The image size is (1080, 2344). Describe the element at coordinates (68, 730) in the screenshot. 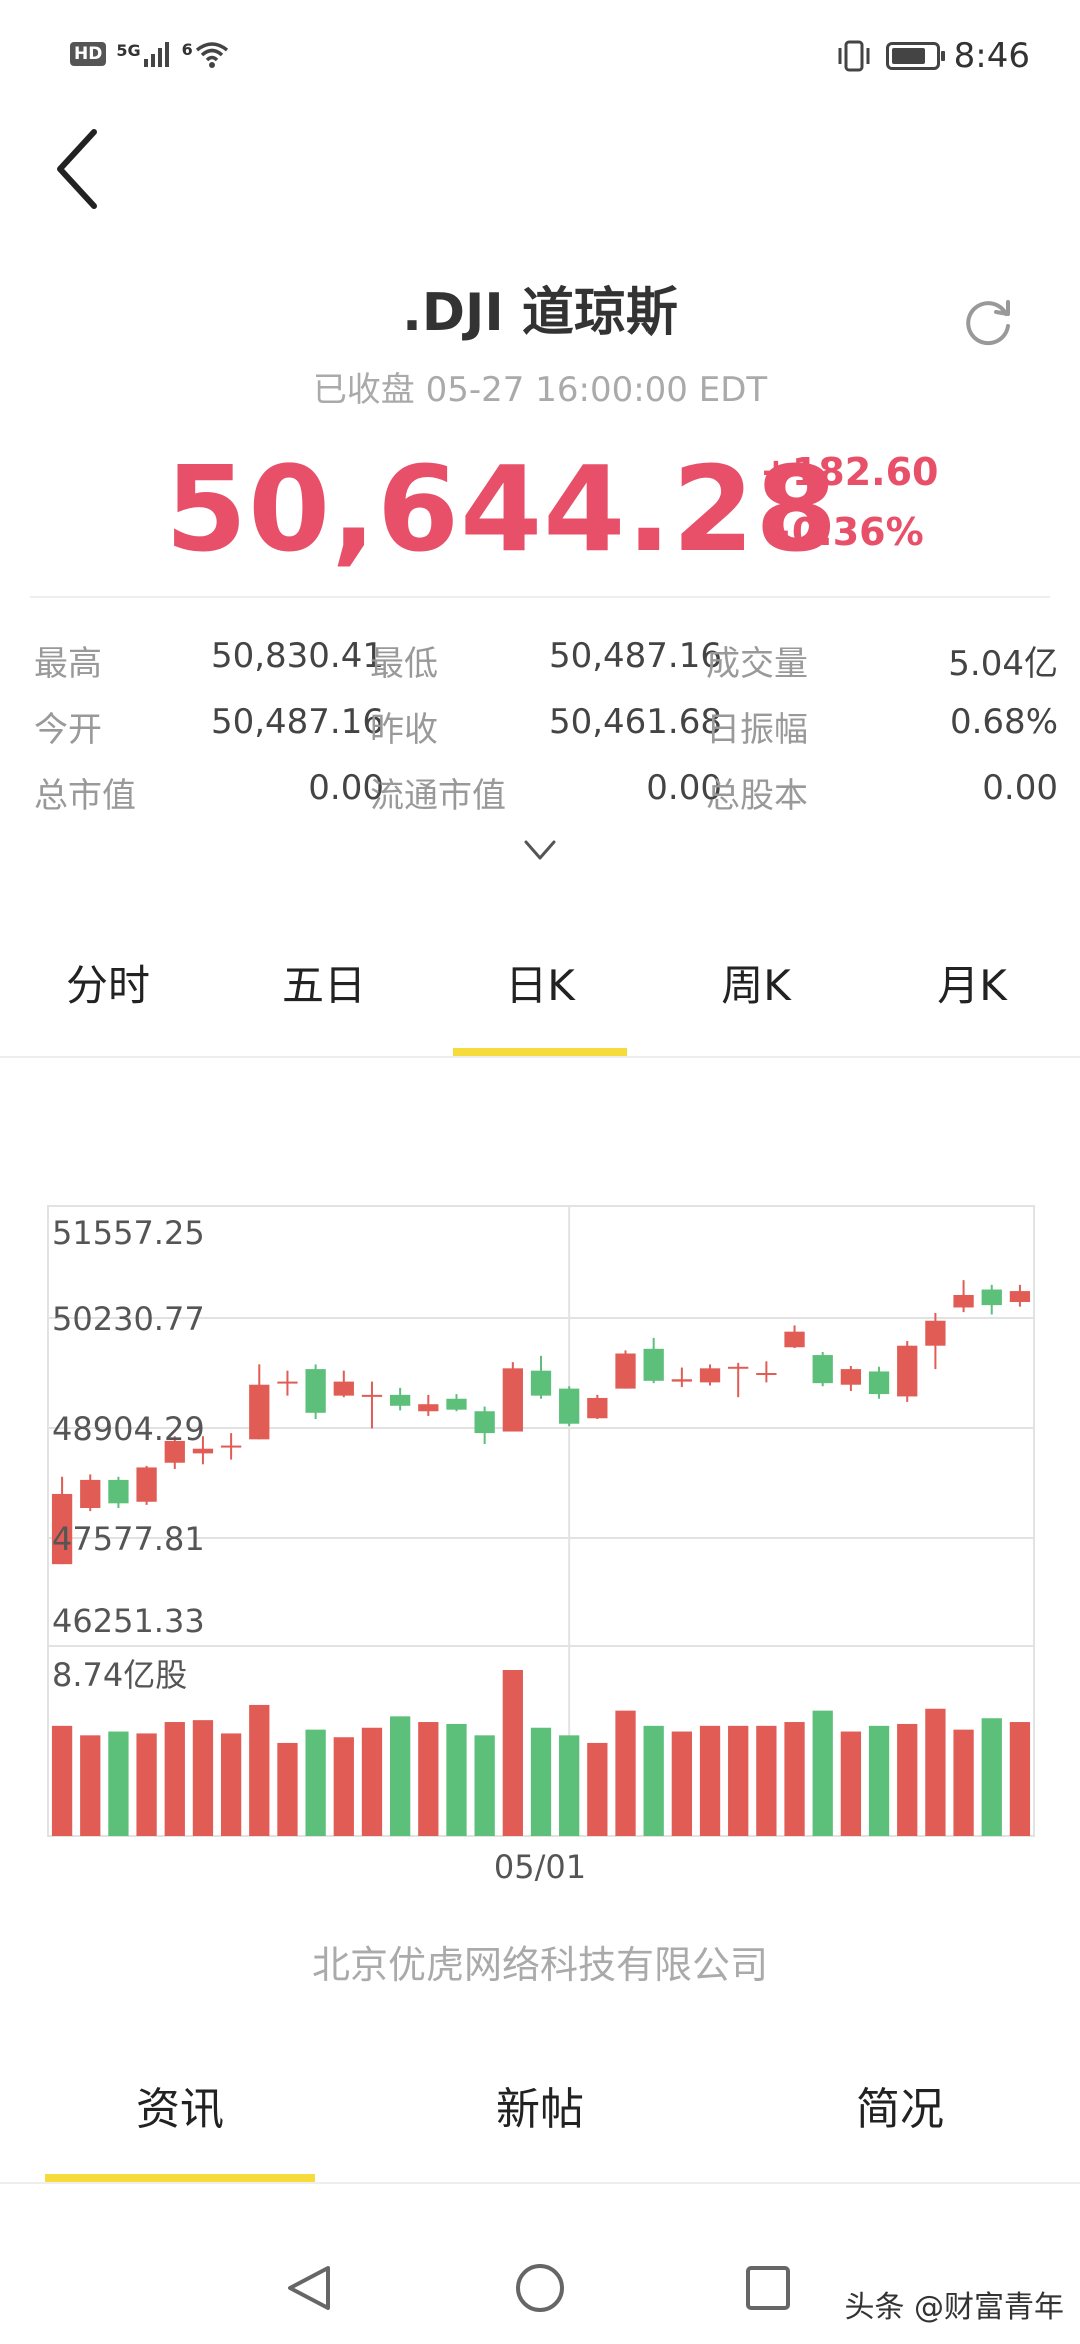

I see `stat-label-open: 今开` at that location.